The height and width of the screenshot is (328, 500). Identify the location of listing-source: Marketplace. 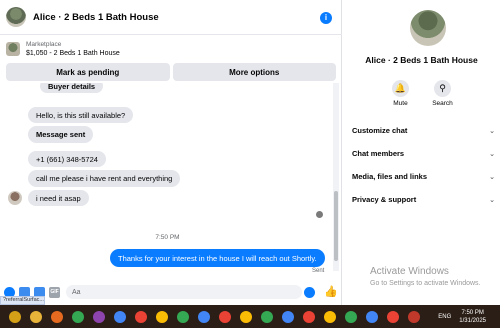
(44, 44).